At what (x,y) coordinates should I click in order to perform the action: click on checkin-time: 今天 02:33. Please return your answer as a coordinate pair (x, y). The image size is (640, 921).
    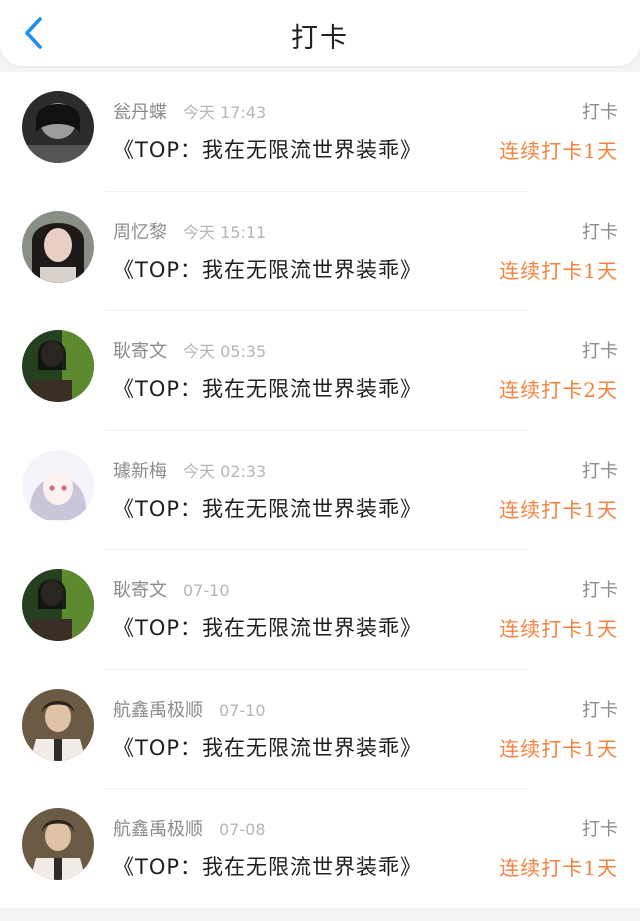
    Looking at the image, I should click on (225, 471).